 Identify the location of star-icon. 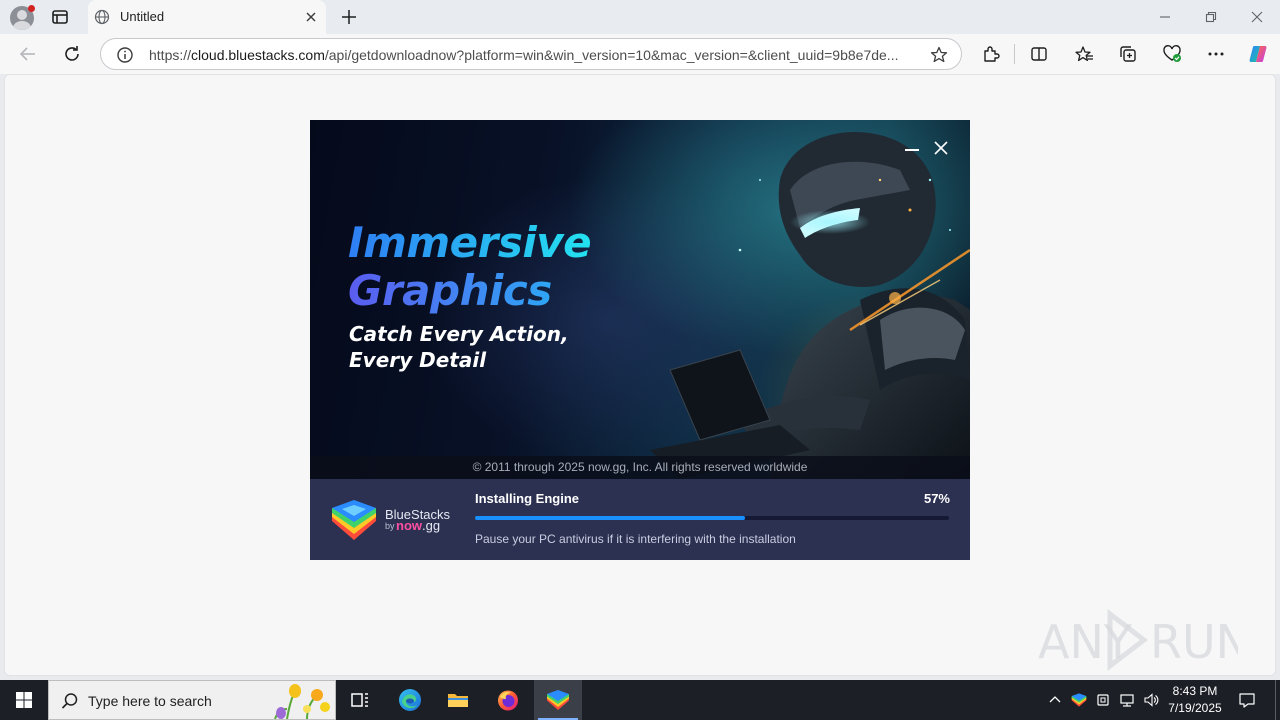
(939, 55).